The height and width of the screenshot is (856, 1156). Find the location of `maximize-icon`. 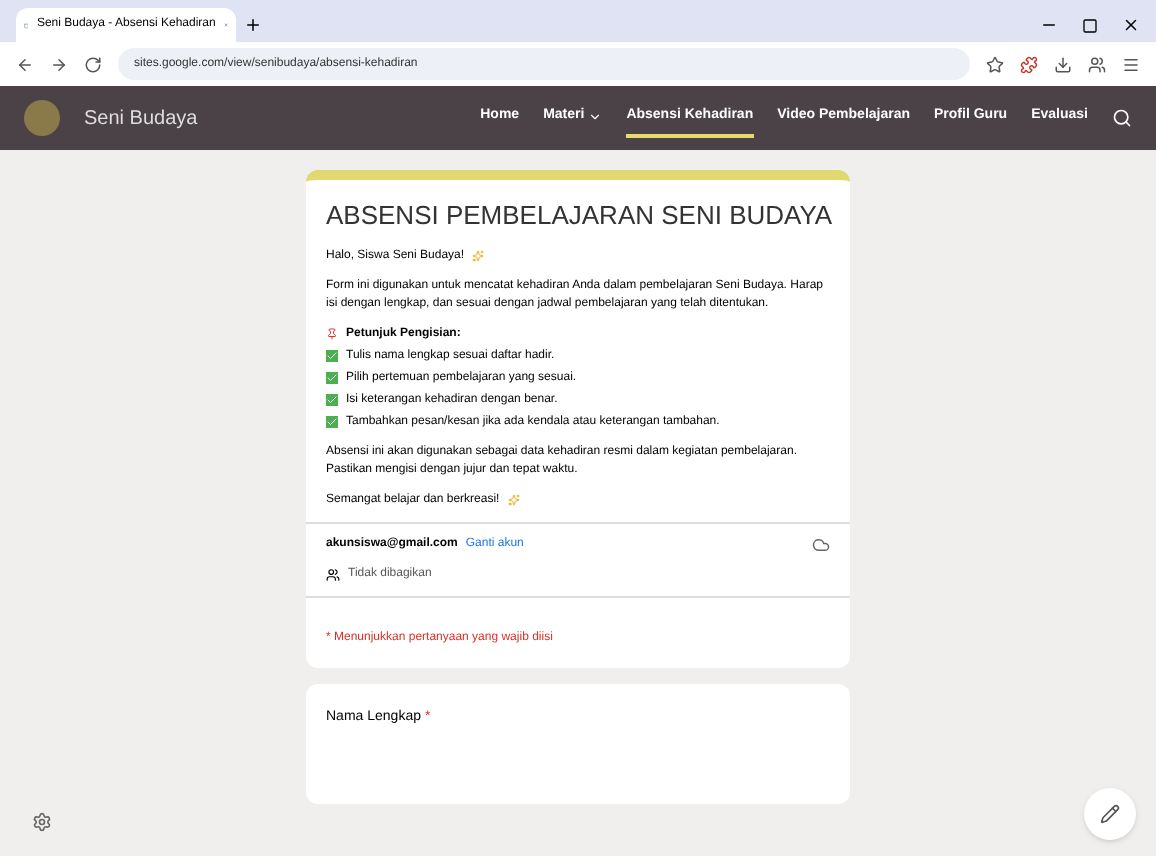

maximize-icon is located at coordinates (1090, 26).